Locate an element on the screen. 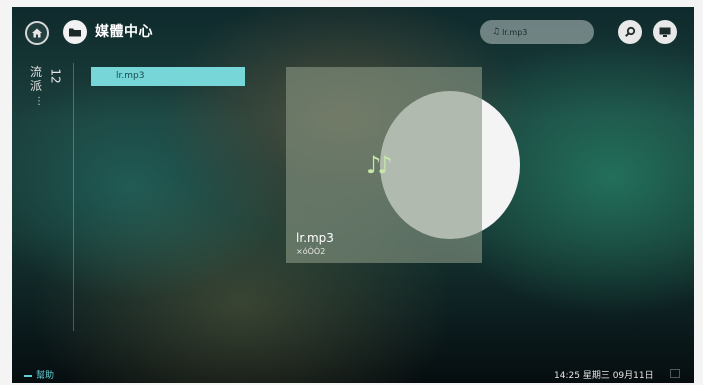 The width and height of the screenshot is (703, 385). search-icon is located at coordinates (630, 31).